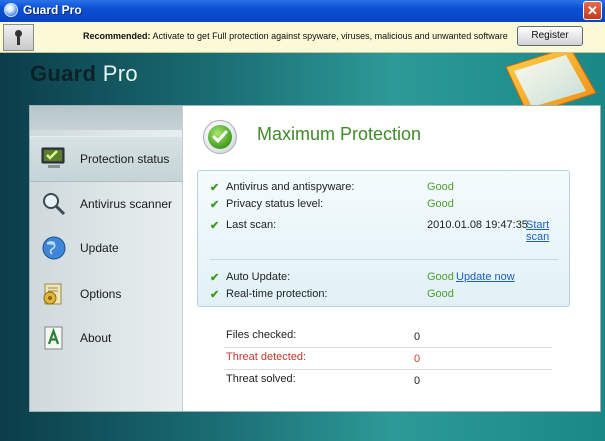 Image resolution: width=605 pixels, height=441 pixels. I want to click on status-label: Privacy status level:, so click(275, 204).